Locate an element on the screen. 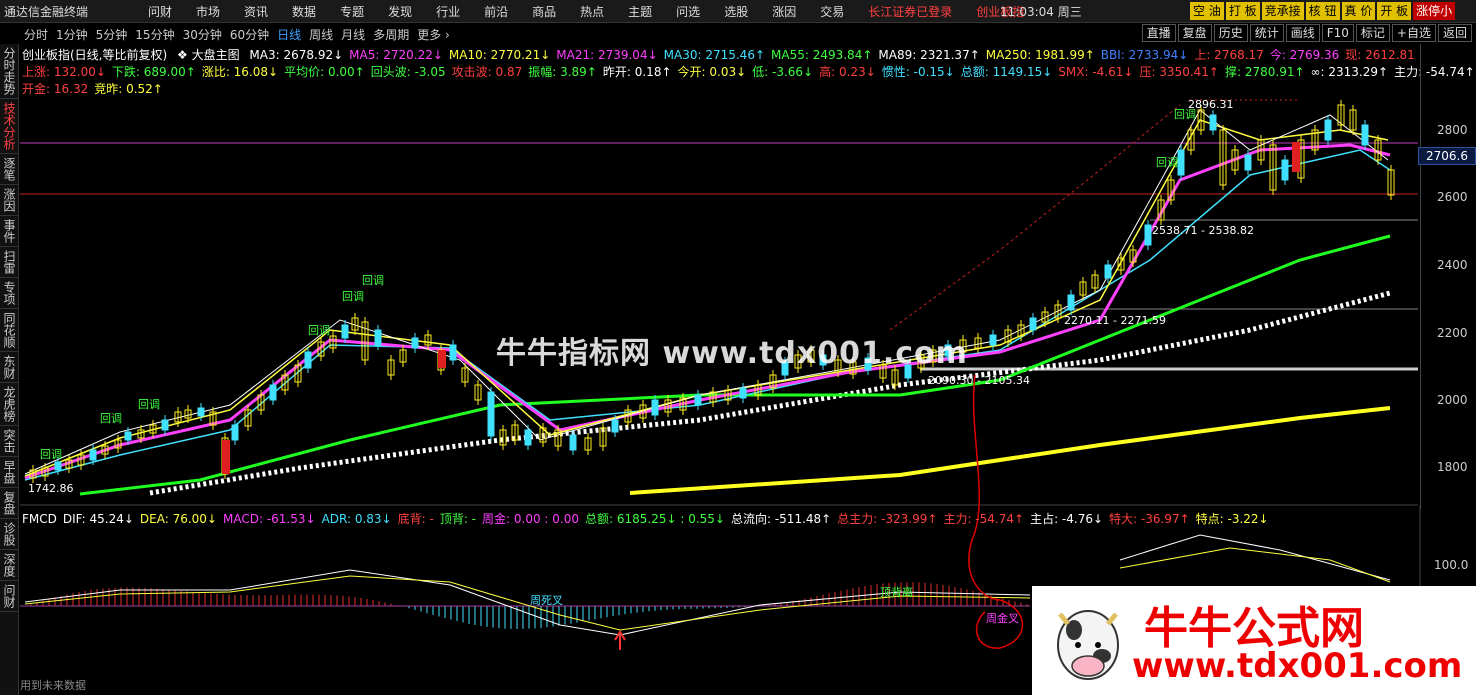 Image resolution: width=1476 pixels, height=695 pixels. sidebar-tab: 技术分析 is located at coordinates (9, 126).